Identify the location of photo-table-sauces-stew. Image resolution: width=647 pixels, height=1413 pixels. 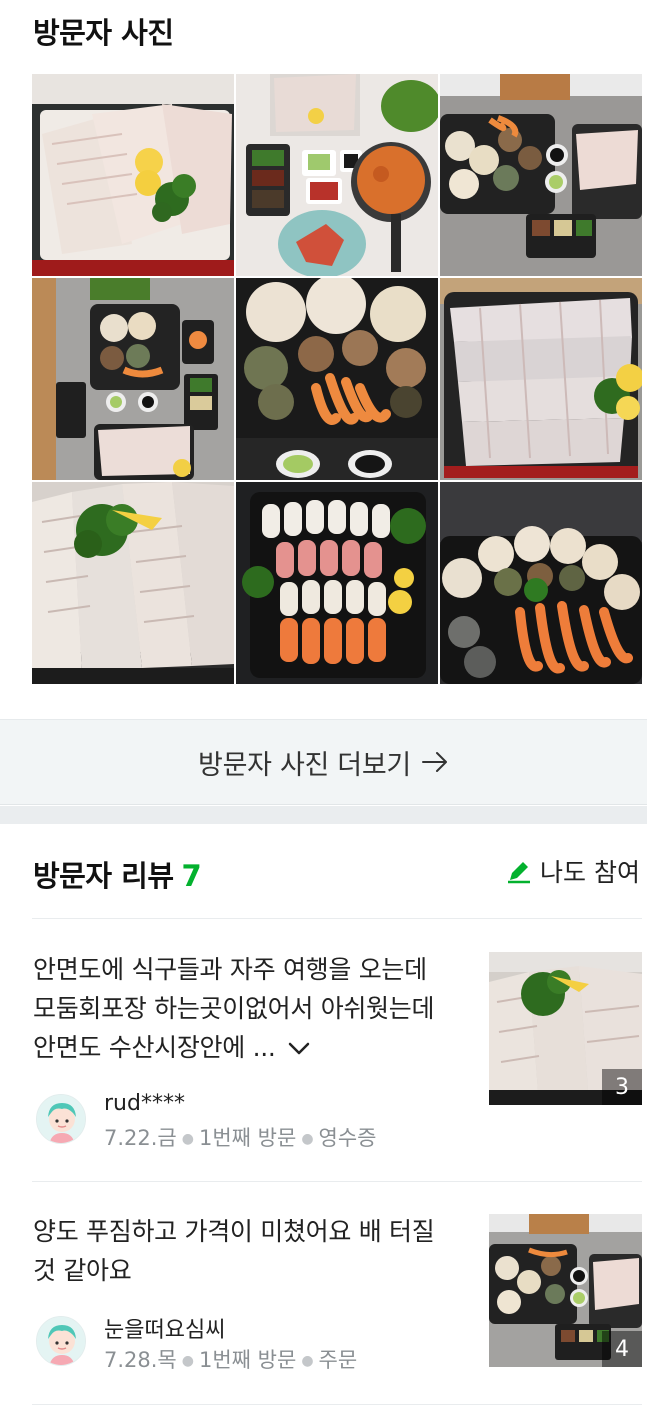
(337, 175).